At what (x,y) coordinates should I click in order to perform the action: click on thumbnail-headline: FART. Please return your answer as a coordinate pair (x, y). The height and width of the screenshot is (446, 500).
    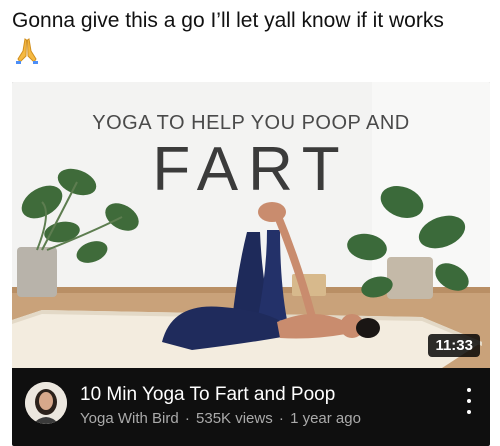
    Looking at the image, I should click on (251, 169).